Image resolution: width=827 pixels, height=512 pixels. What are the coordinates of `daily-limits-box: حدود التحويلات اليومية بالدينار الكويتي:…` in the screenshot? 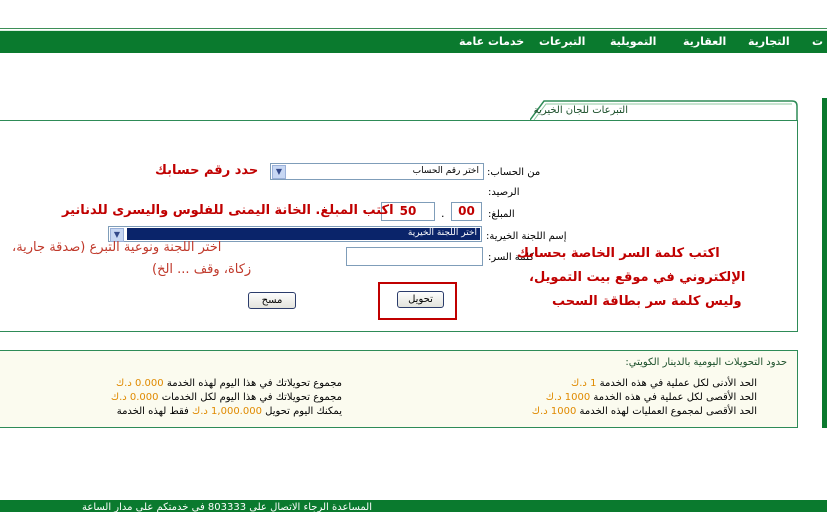 It's located at (399, 389).